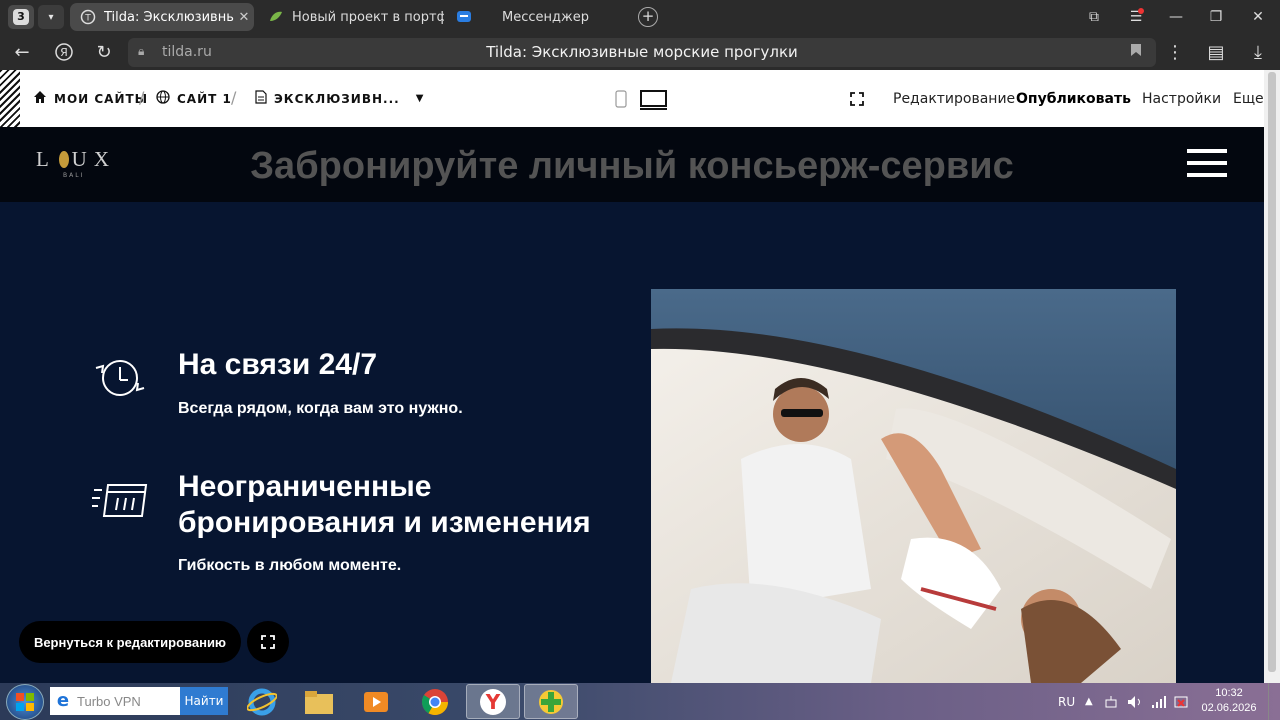  Describe the element at coordinates (169, 17) in the screenshot. I see `tab-label: Tilda: Эксклюзивные м` at that location.